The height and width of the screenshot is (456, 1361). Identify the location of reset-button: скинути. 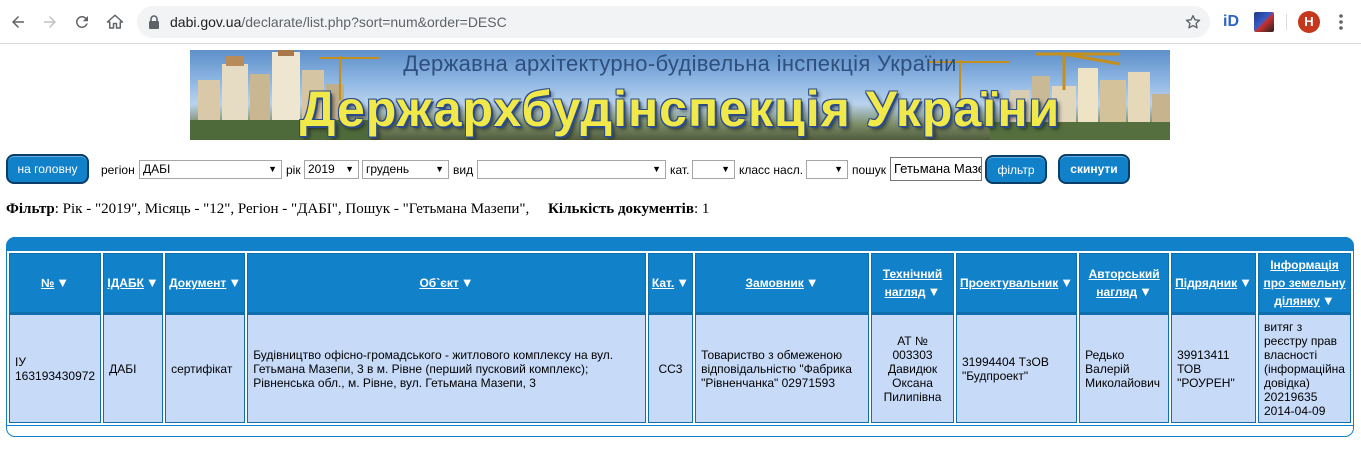
(1094, 169).